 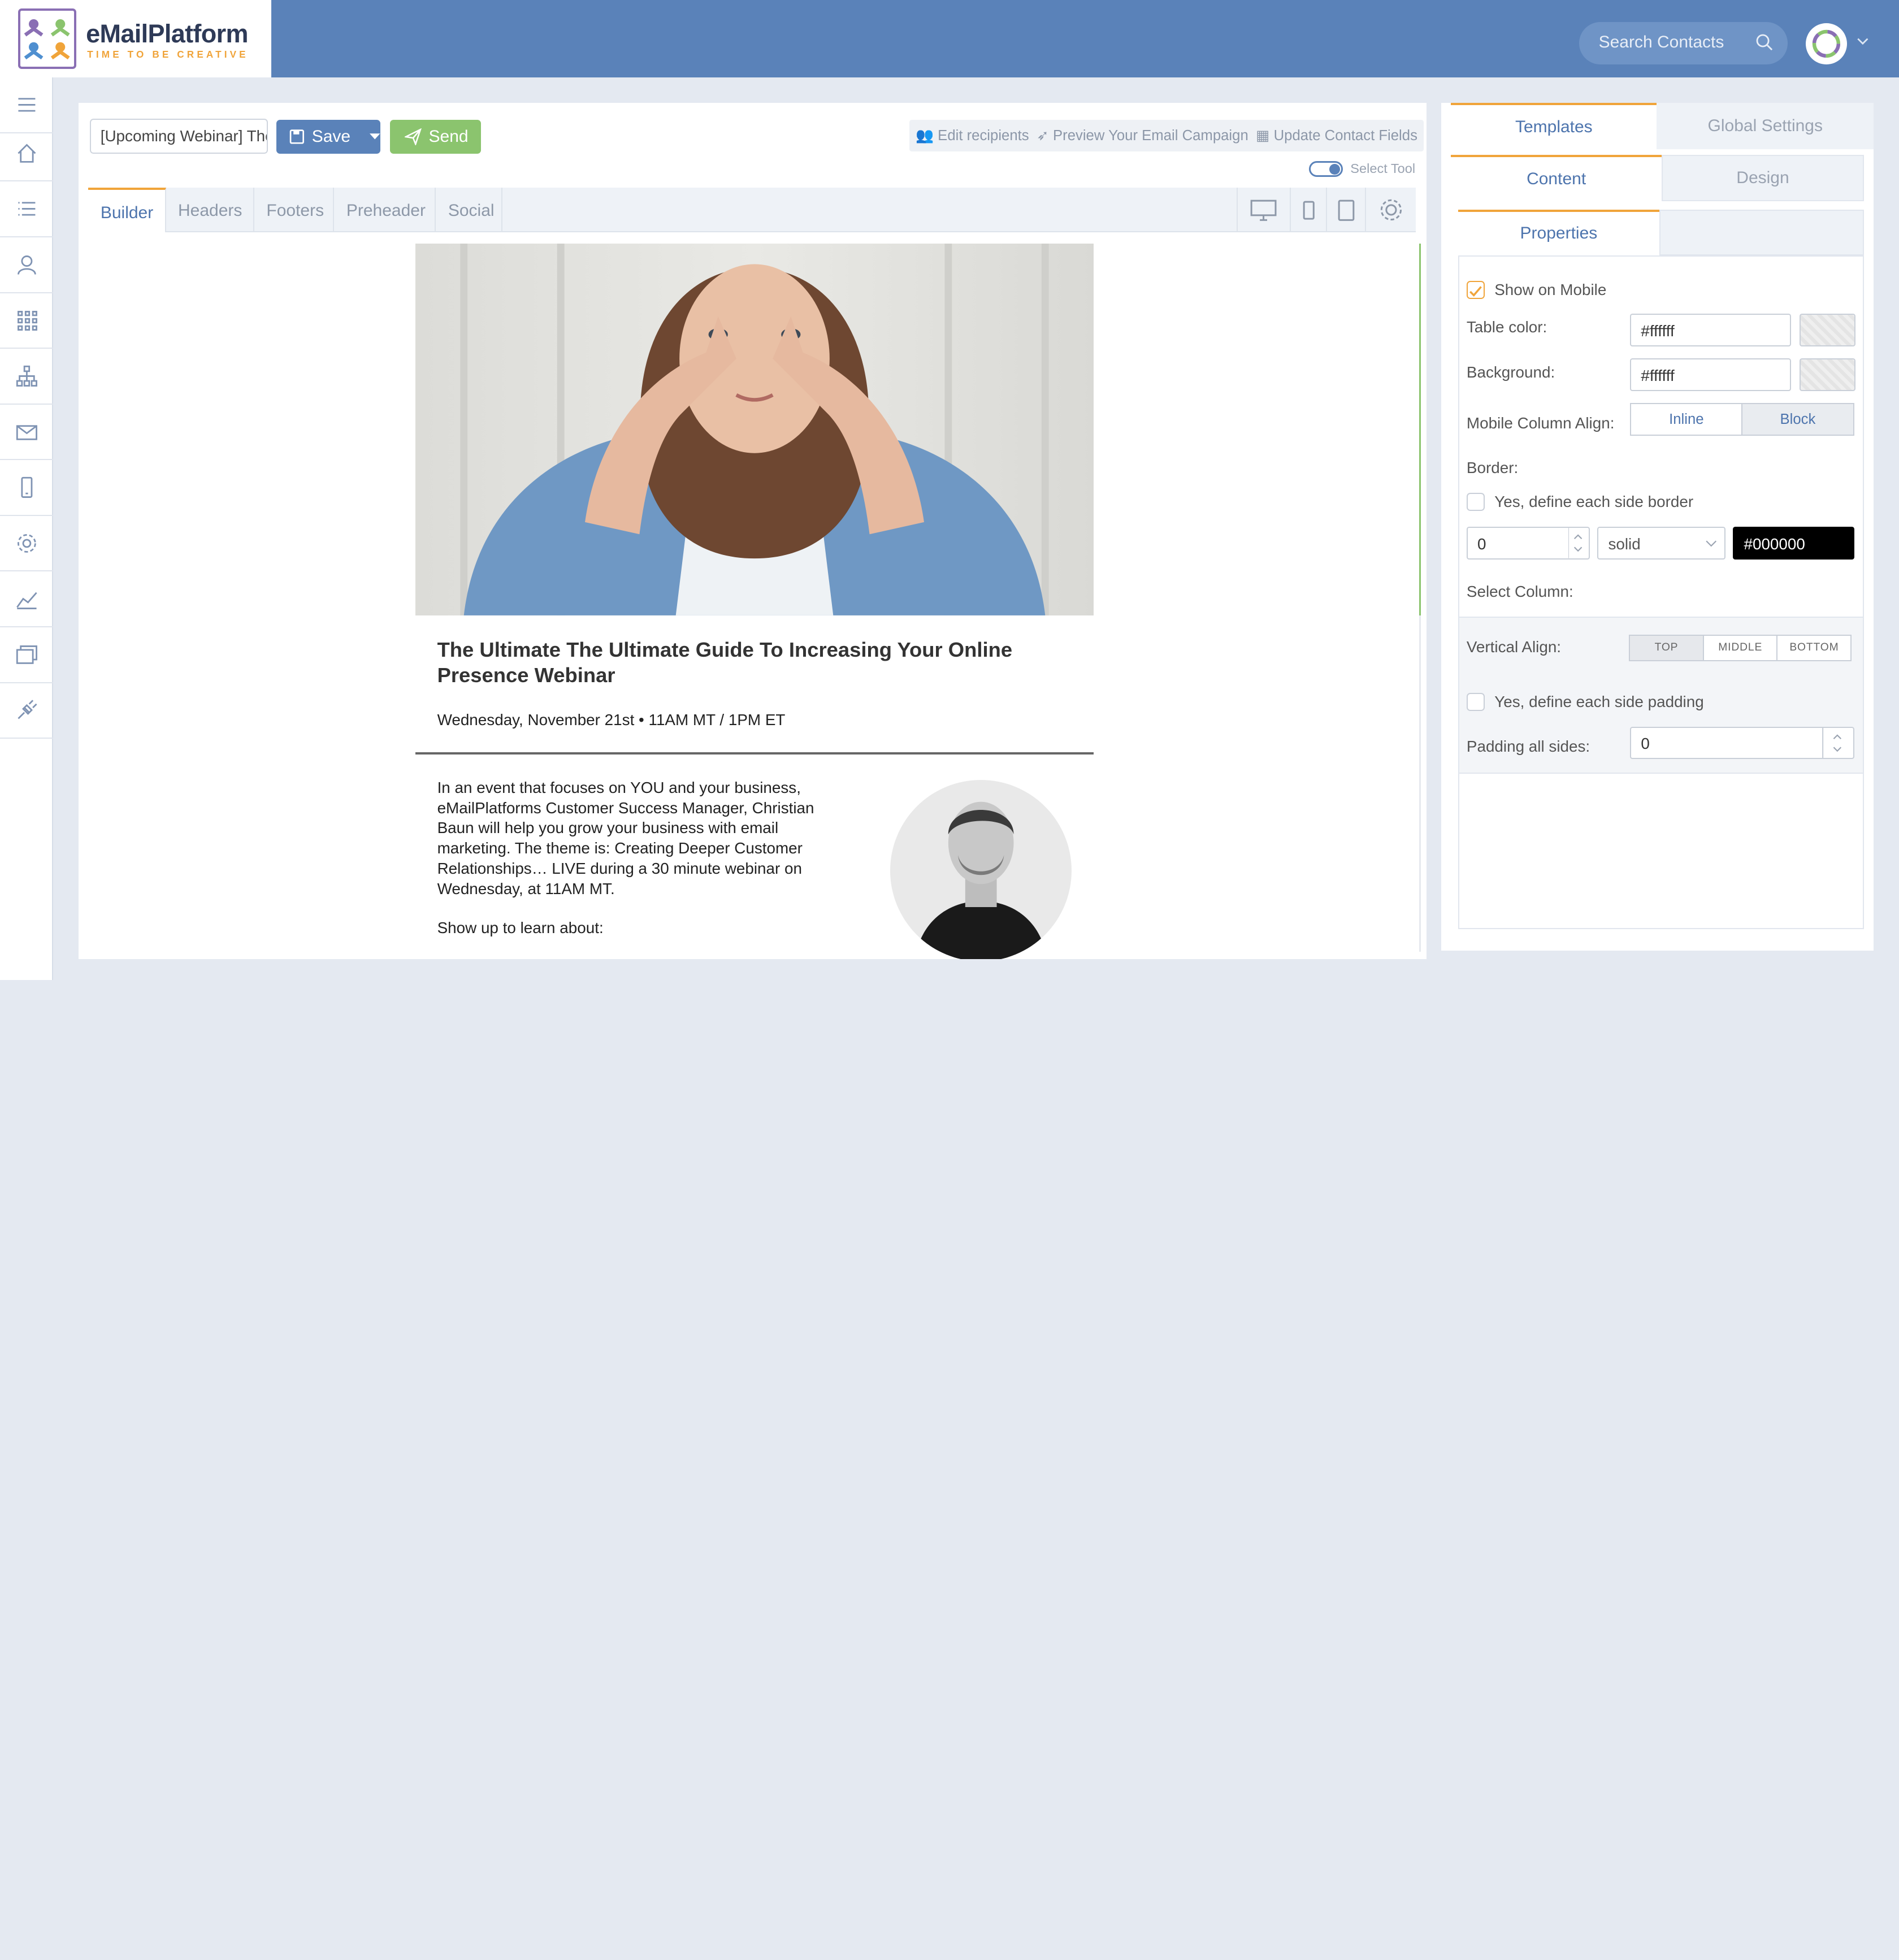 I want to click on logo: eMailPlatform TIME TO BE CREATIVE, so click(x=135, y=39).